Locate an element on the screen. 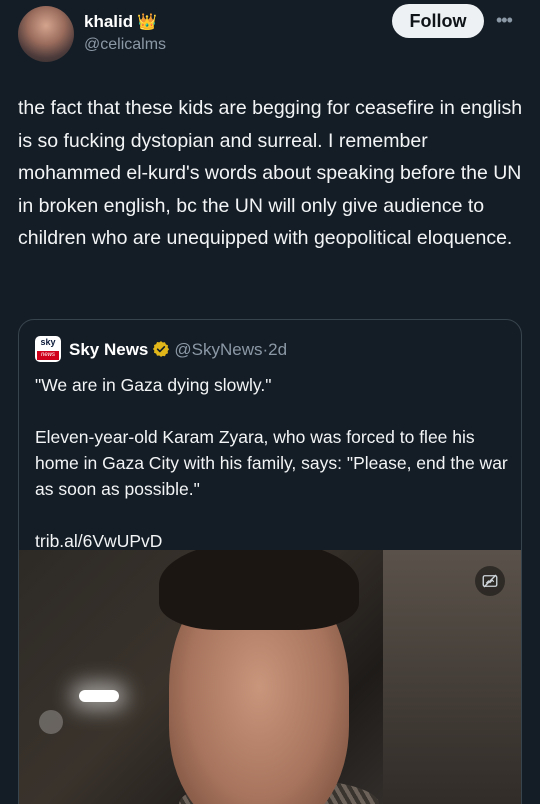 The image size is (540, 804). author-handle: @celicalms is located at coordinates (125, 45).